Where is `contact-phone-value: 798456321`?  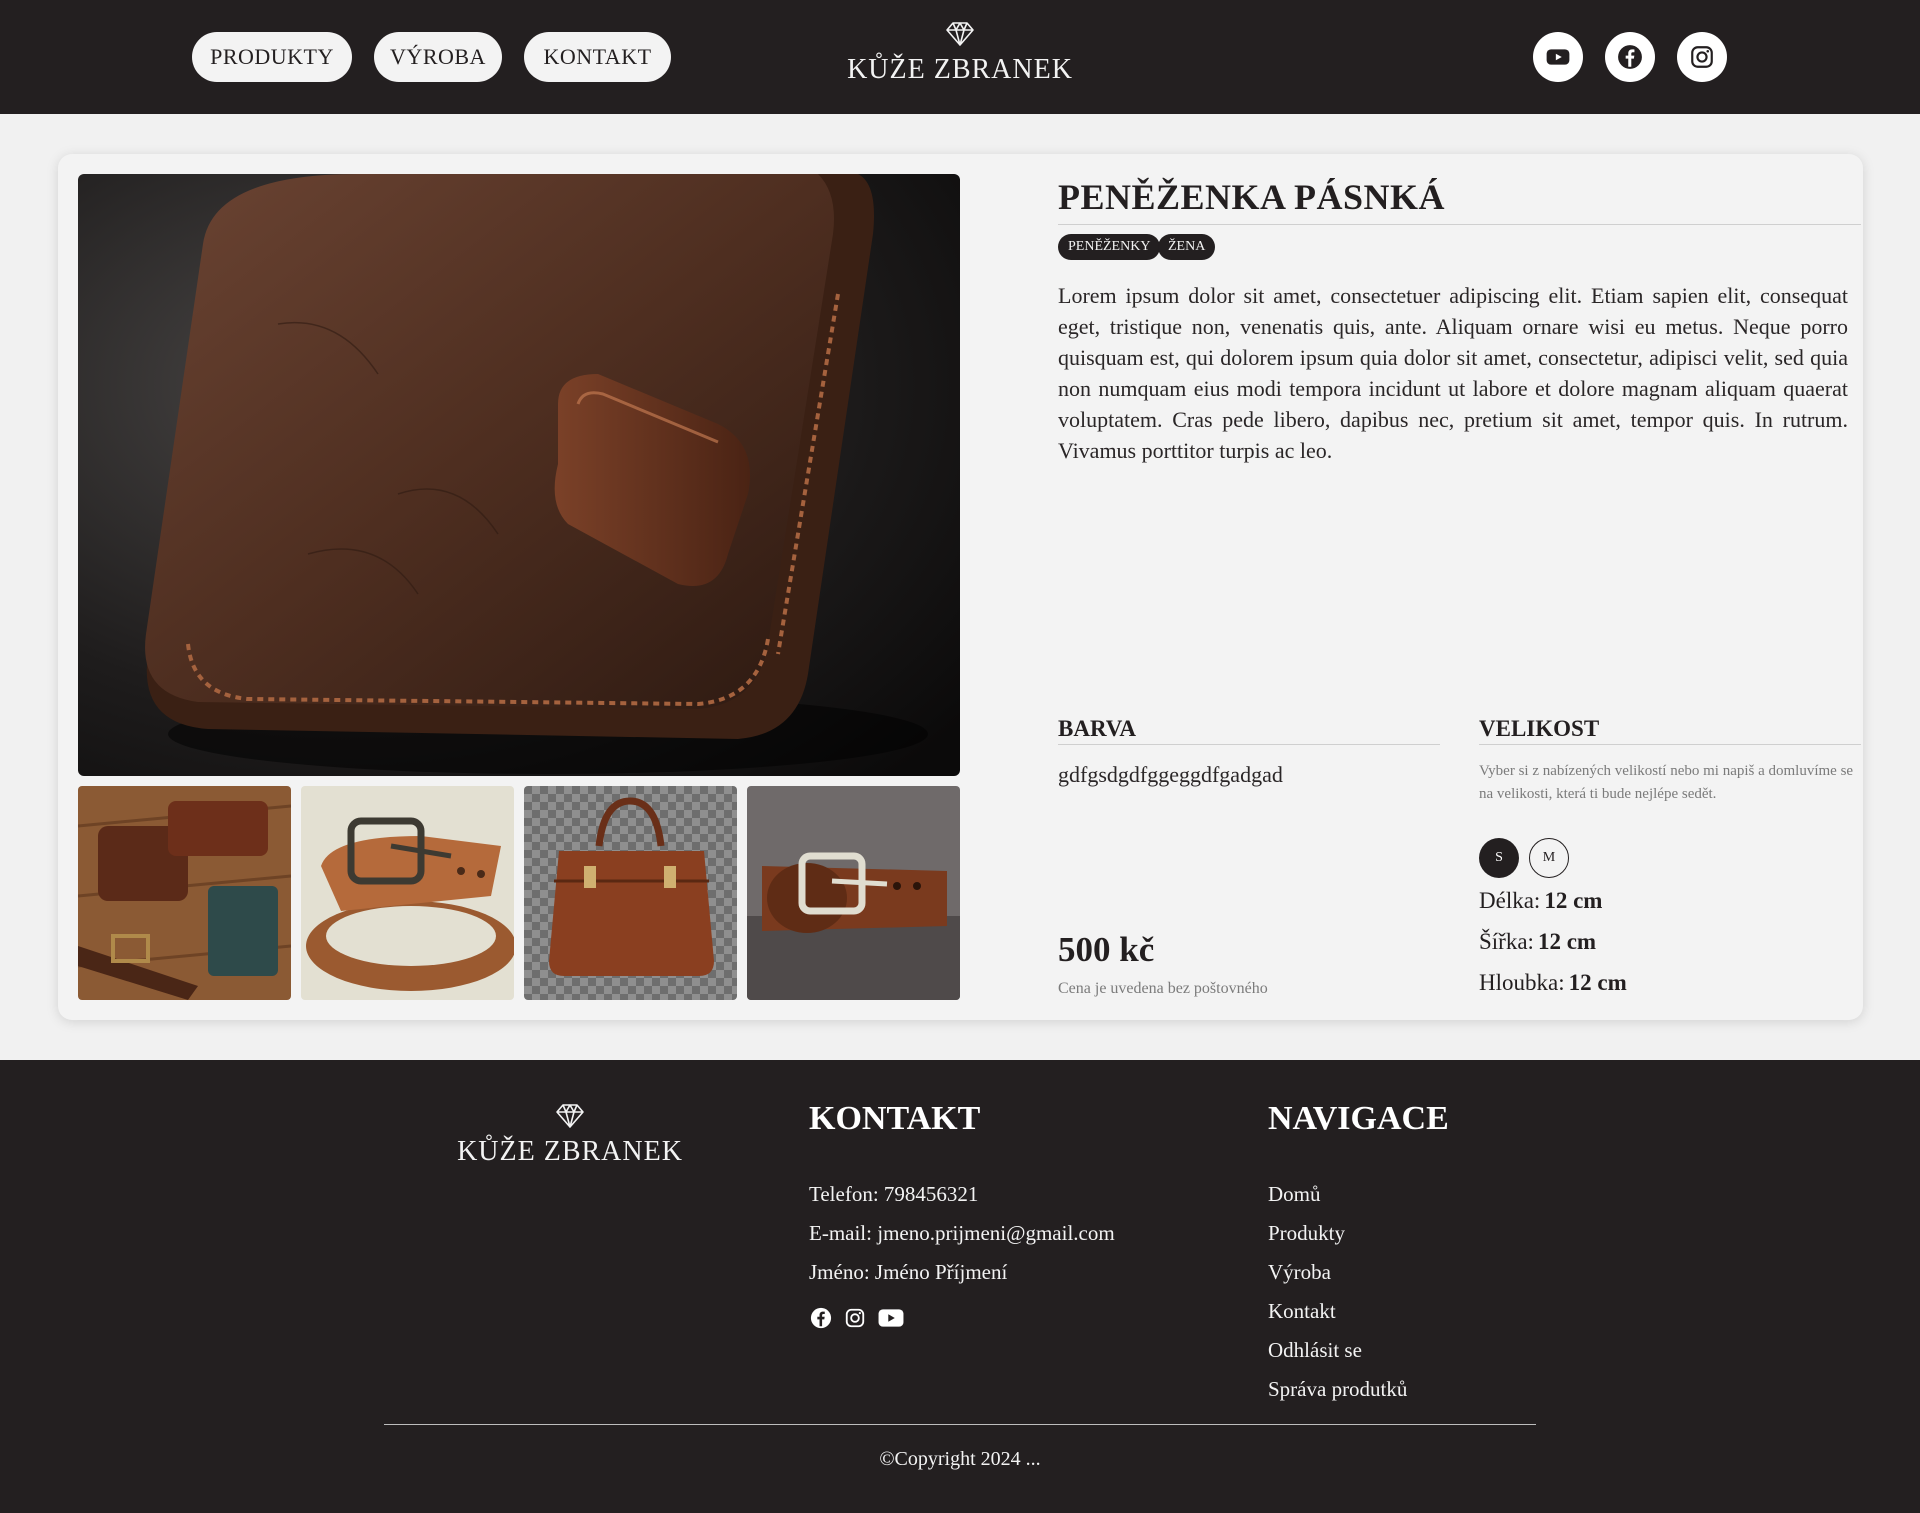 contact-phone-value: 798456321 is located at coordinates (931, 1194).